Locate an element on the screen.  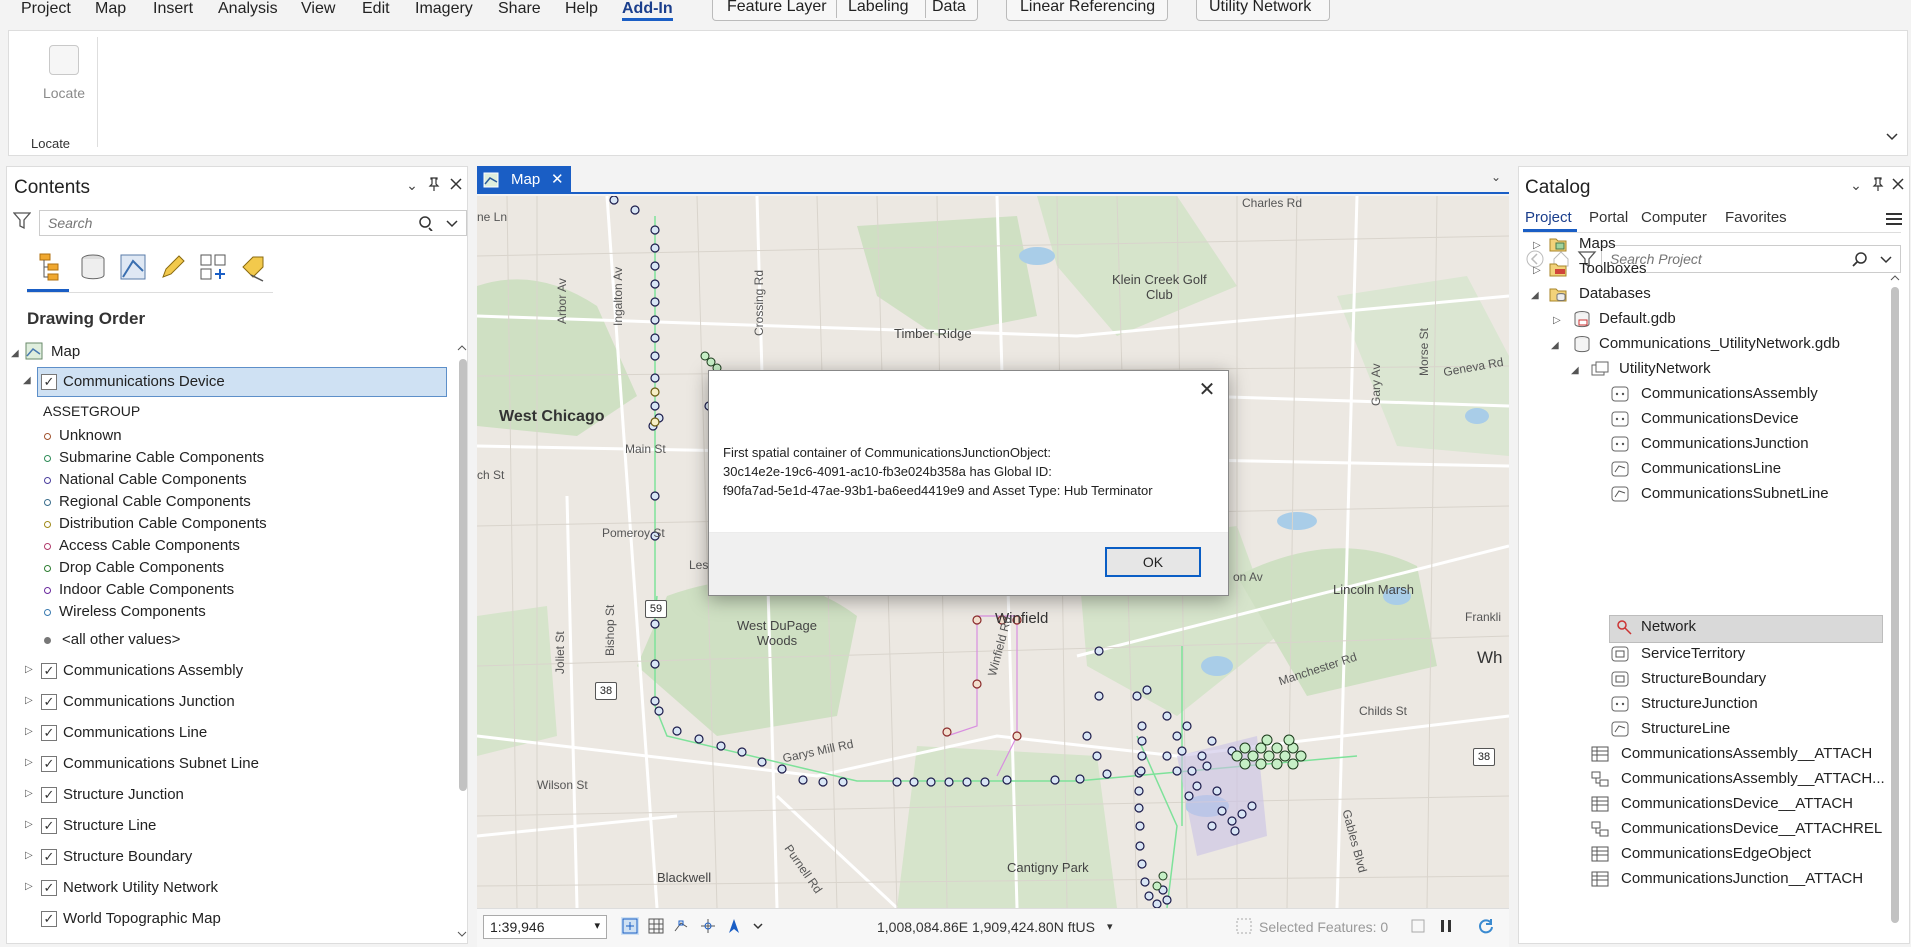
catalog-item: CommunicationsDevice is located at coordinates (1720, 422).